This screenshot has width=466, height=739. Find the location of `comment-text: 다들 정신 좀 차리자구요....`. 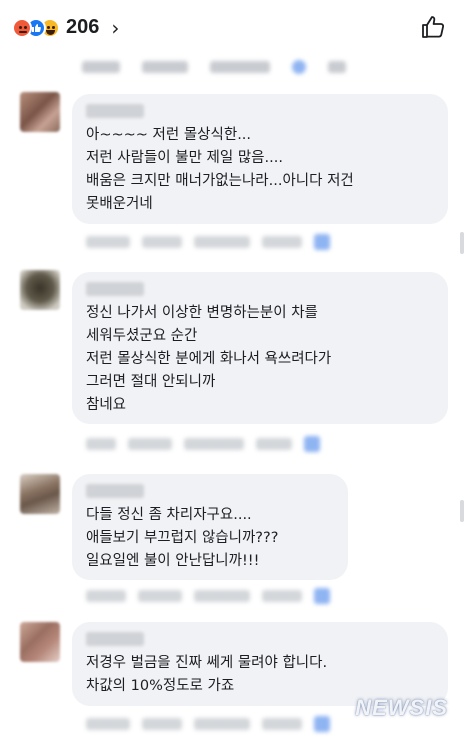

comment-text: 다들 정신 좀 차리자구요.... is located at coordinates (169, 515).